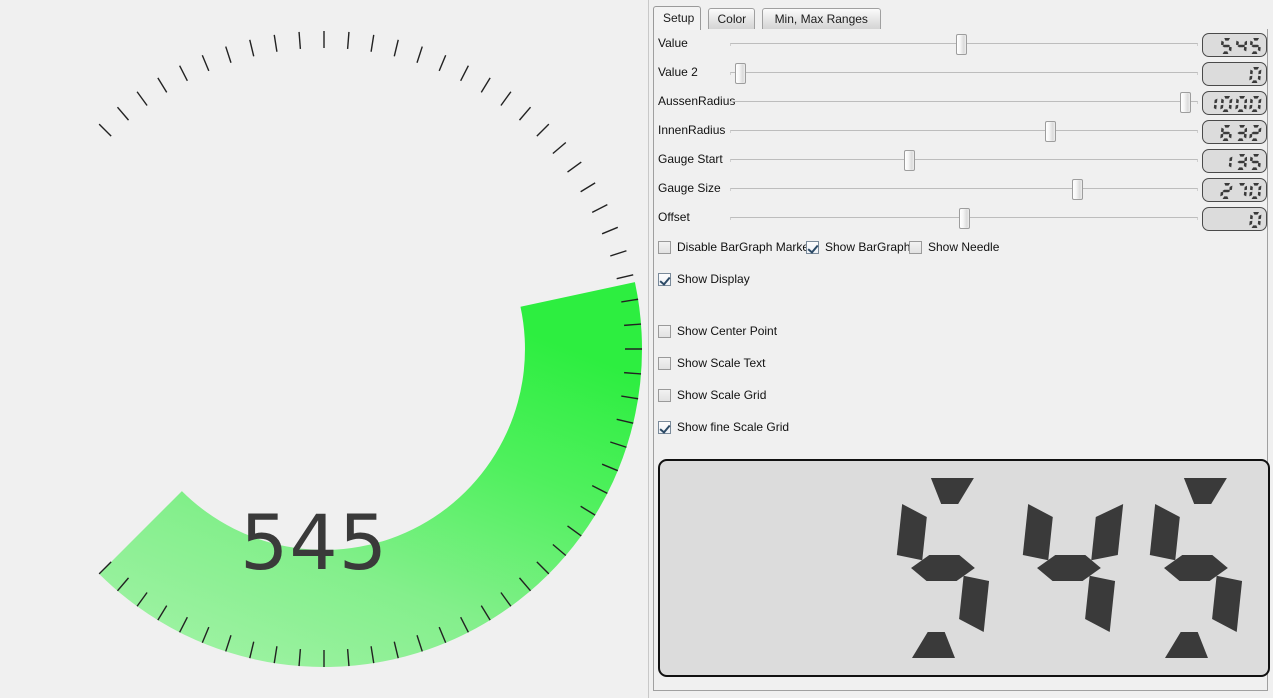 Image resolution: width=1273 pixels, height=698 pixels. I want to click on checkbox-label-show-scale-grid: Show Scale Grid, so click(722, 395).